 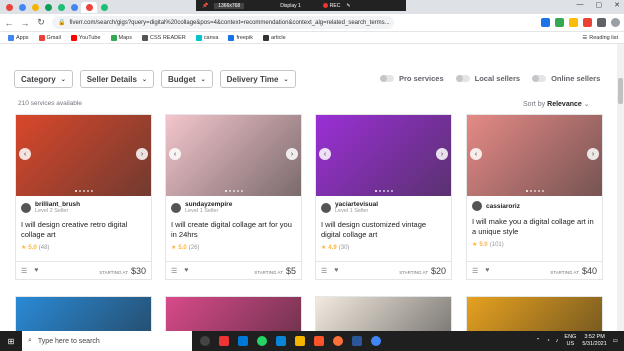 What do you see at coordinates (422, 271) in the screenshot?
I see `price: STARTING AT $20` at bounding box center [422, 271].